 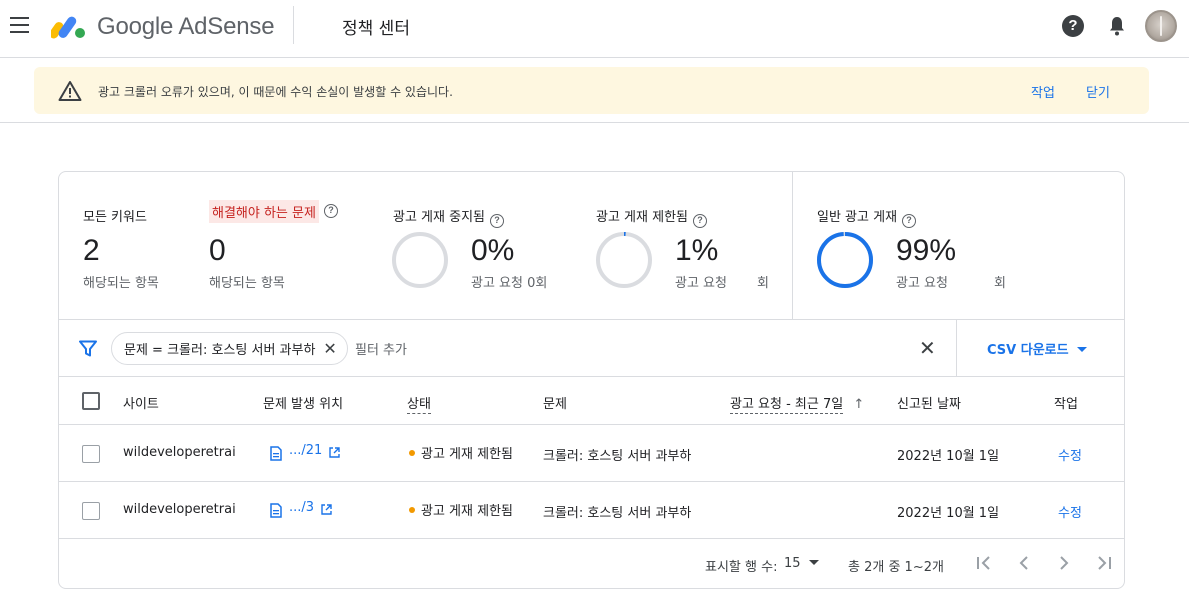 I want to click on stat-ads-stopped-value: 0%, so click(x=493, y=250).